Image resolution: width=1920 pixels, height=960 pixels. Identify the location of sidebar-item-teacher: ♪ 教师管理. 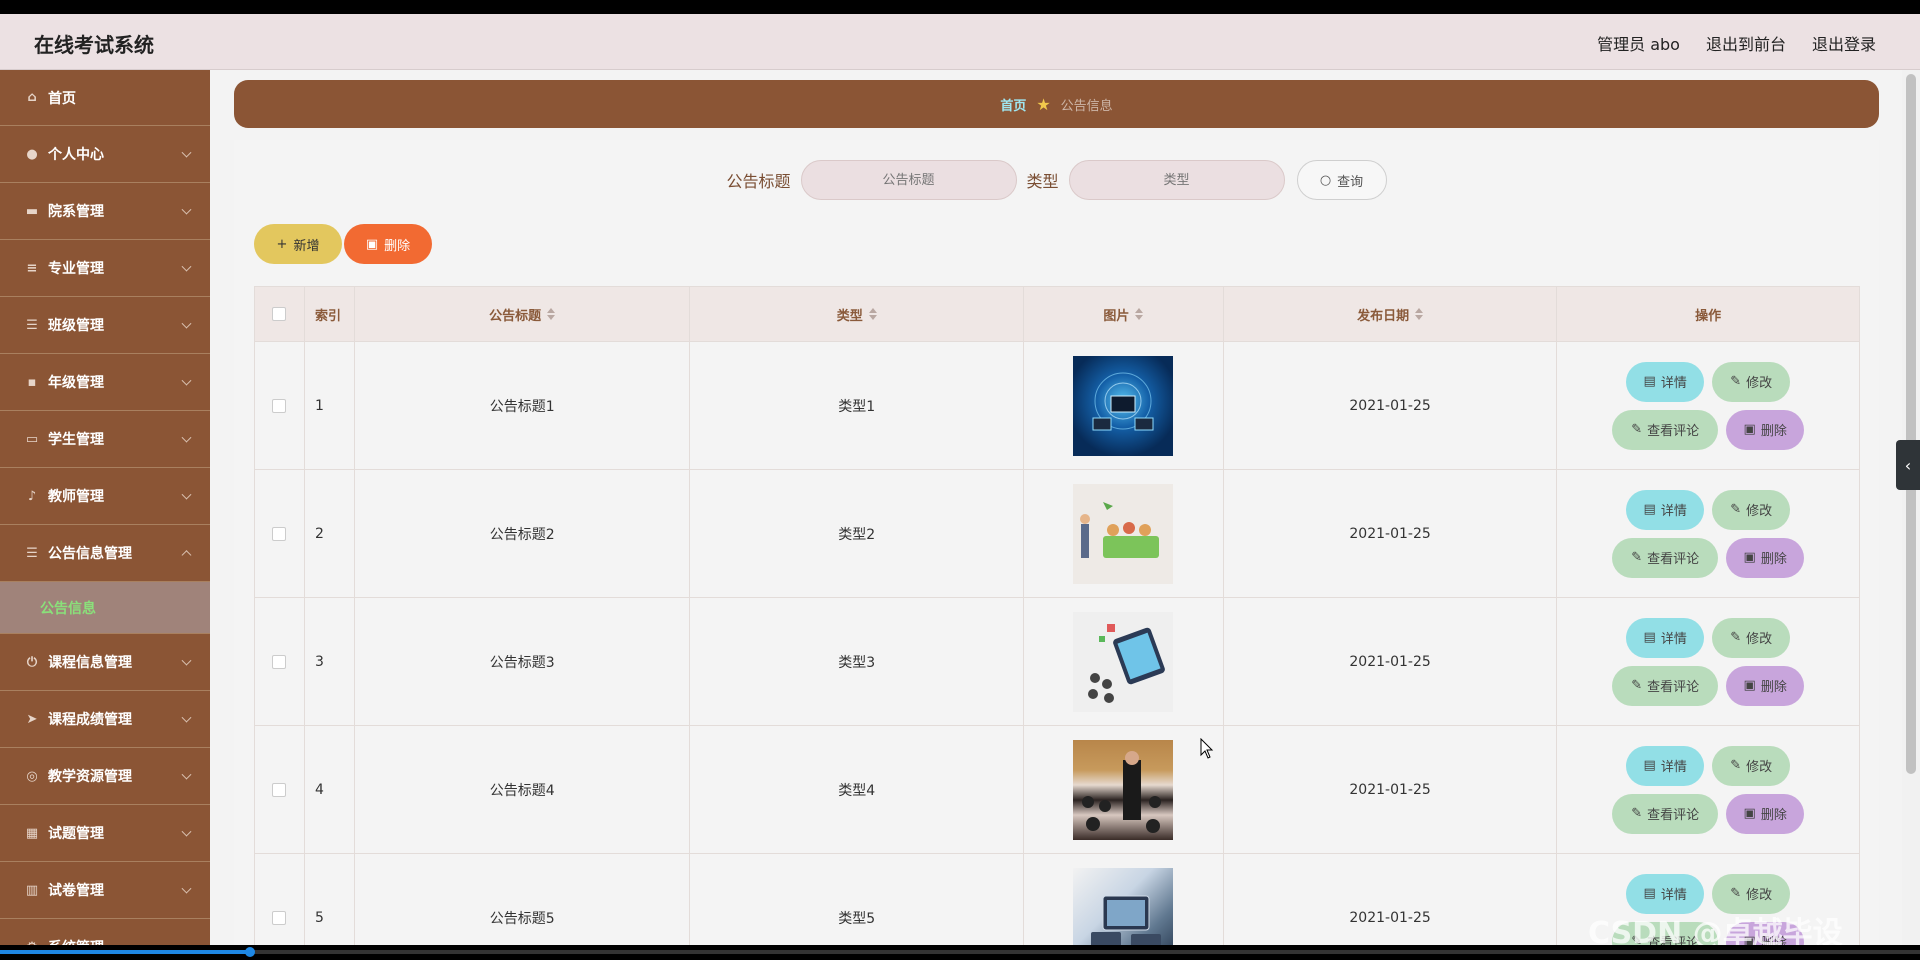
(105, 496).